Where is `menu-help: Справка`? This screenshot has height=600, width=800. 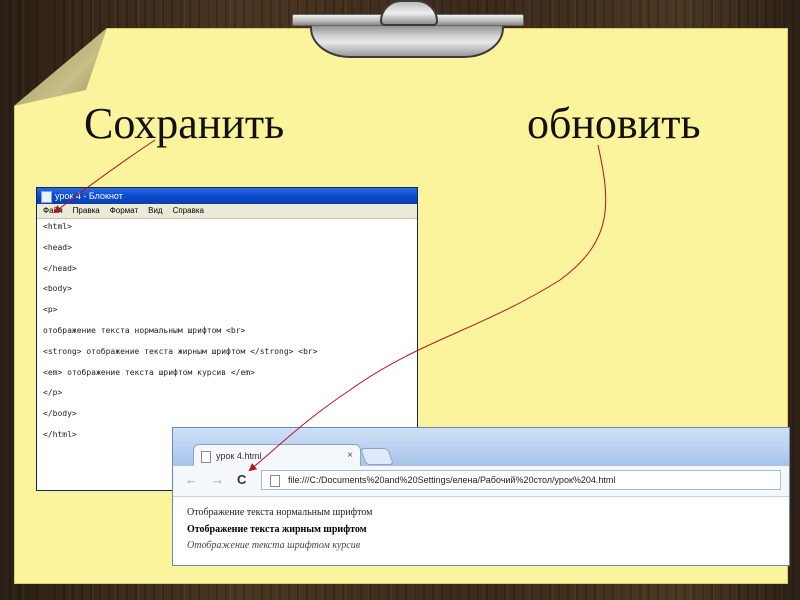
menu-help: Справка is located at coordinates (188, 211).